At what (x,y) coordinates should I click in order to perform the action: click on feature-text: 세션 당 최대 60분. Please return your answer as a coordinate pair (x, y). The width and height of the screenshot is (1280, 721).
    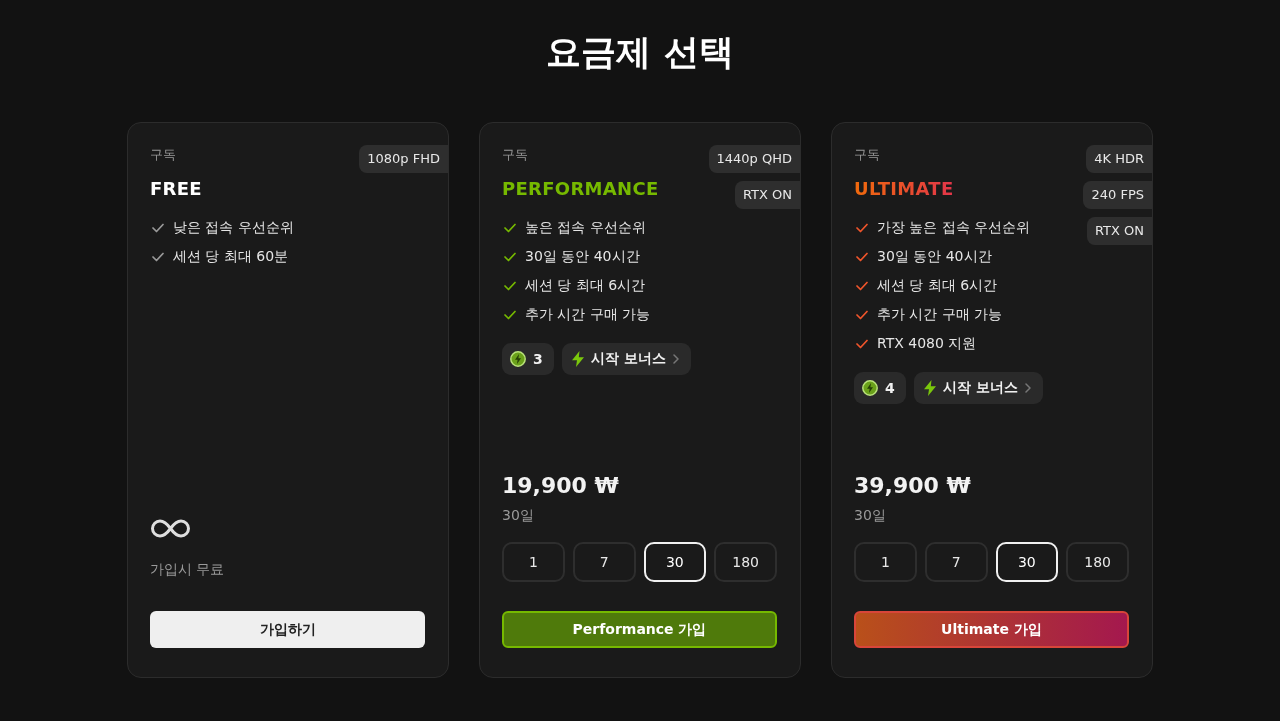
    Looking at the image, I should click on (231, 257).